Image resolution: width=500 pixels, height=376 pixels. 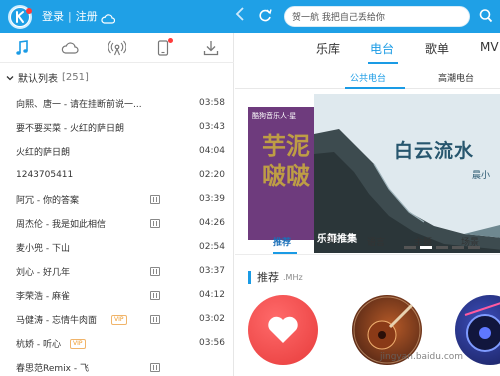 I want to click on refresh-icon, so click(x=265, y=17).